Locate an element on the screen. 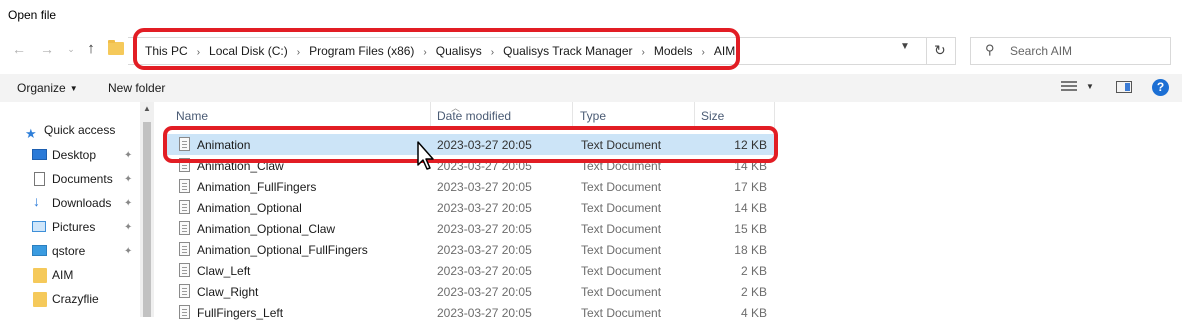 Image resolution: width=1182 pixels, height=323 pixels. sidebar-item-label: Documents is located at coordinates (82, 179).